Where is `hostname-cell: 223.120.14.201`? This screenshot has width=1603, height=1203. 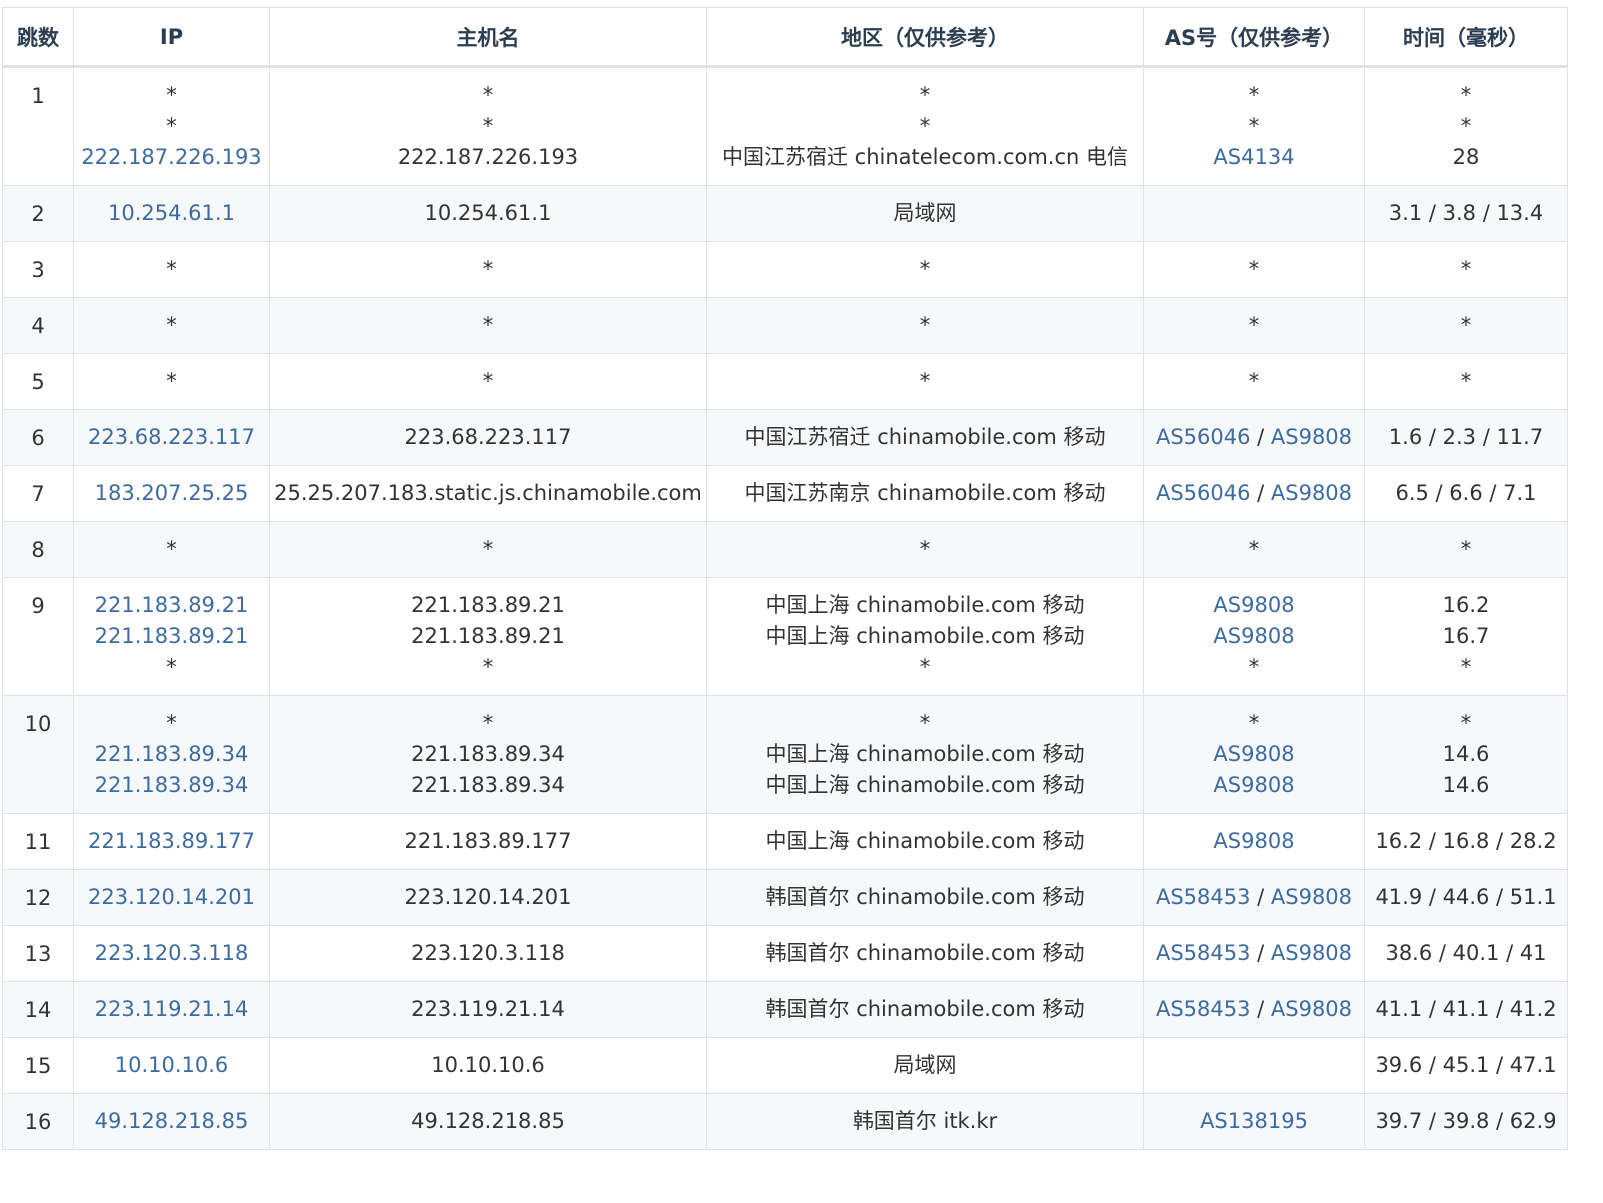
hostname-cell: 223.120.14.201 is located at coordinates (488, 897).